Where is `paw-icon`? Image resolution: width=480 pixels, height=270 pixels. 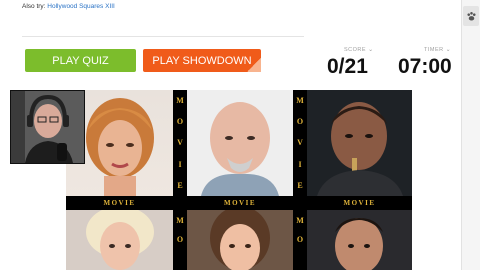 paw-icon is located at coordinates (471, 16).